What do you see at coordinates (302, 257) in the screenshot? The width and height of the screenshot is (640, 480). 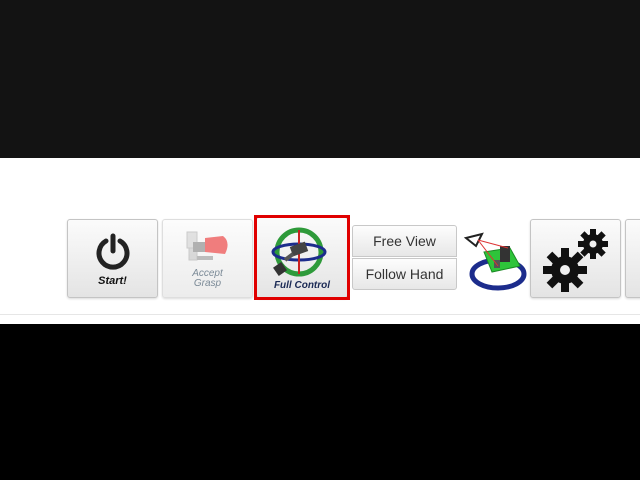 I see `selected-mode-highlight` at bounding box center [302, 257].